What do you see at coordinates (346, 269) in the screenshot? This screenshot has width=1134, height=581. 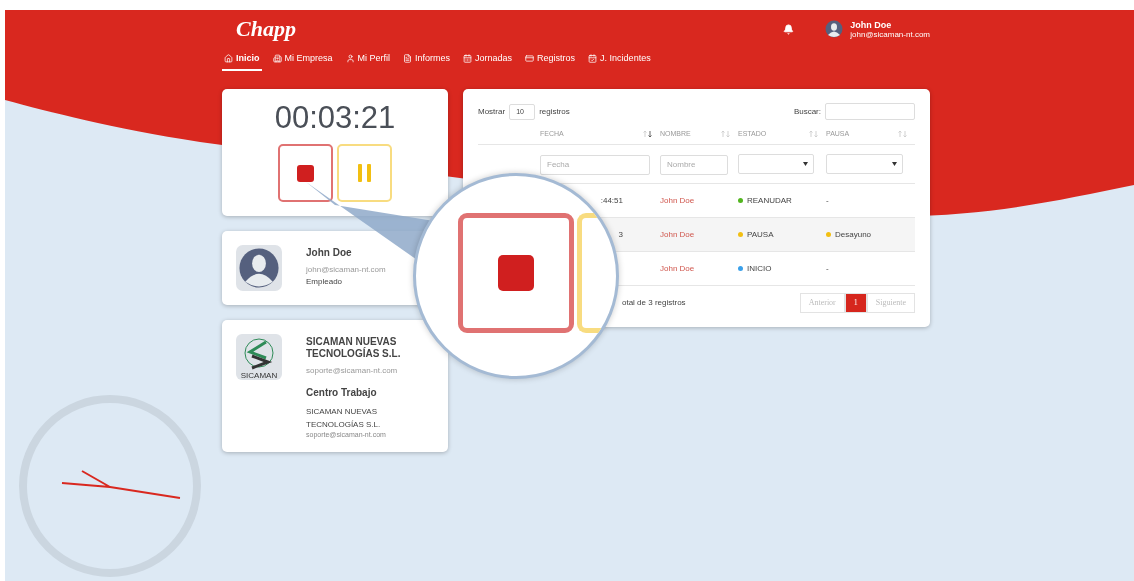 I see `profile-email: john@sicaman-nt.com` at bounding box center [346, 269].